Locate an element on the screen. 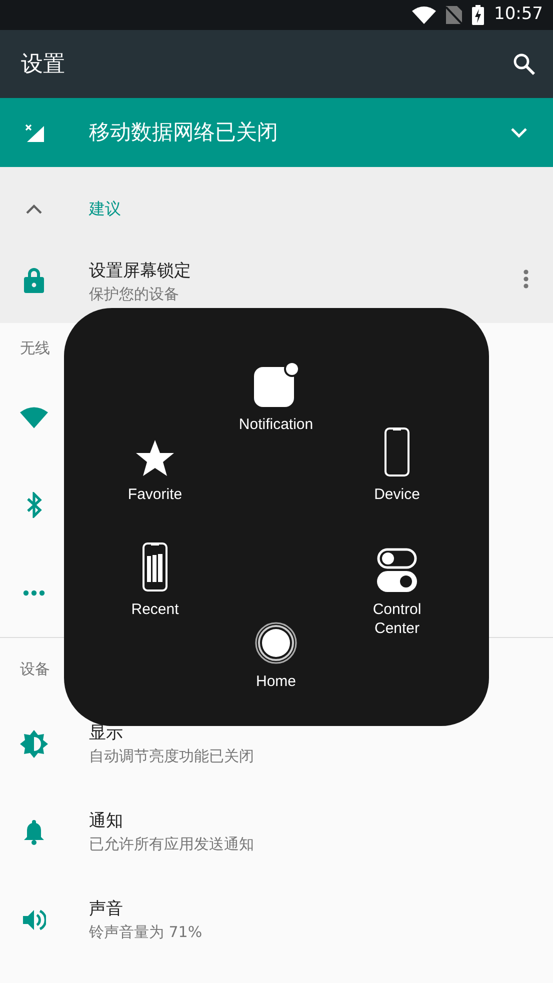 This screenshot has height=983, width=553. item-title: 设置屏幕锁定 is located at coordinates (140, 271).